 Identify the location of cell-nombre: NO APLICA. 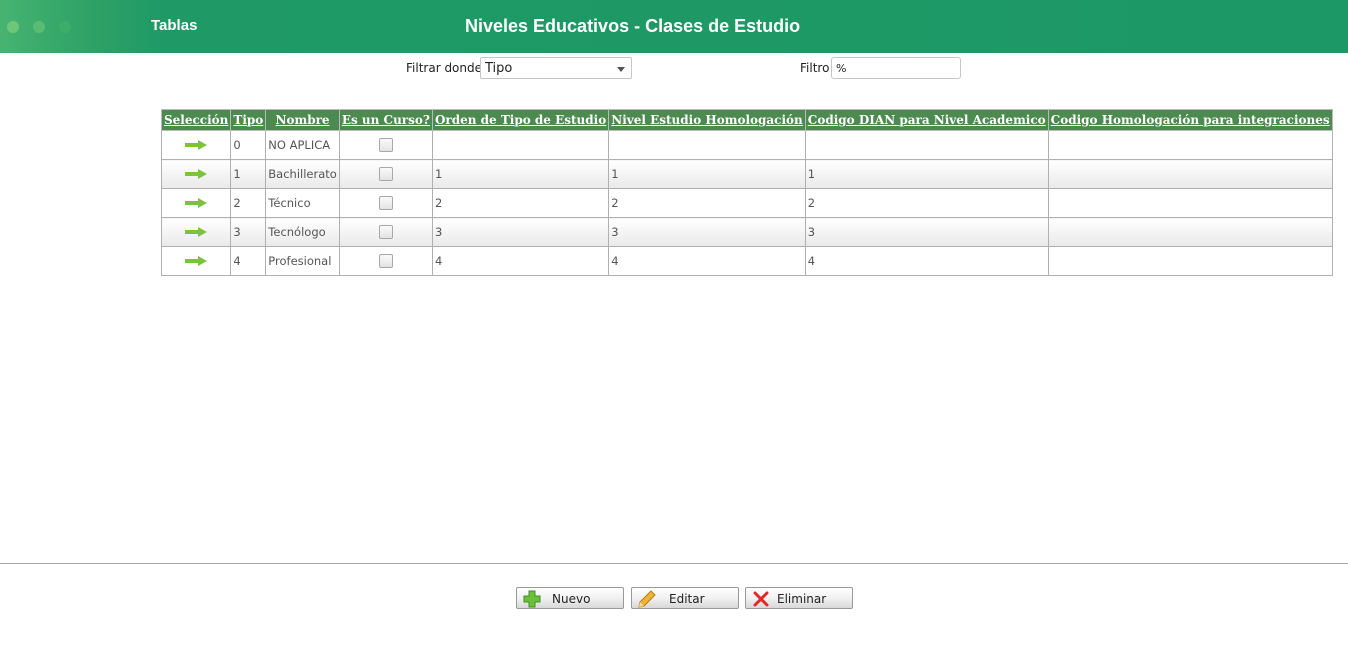
(302, 145).